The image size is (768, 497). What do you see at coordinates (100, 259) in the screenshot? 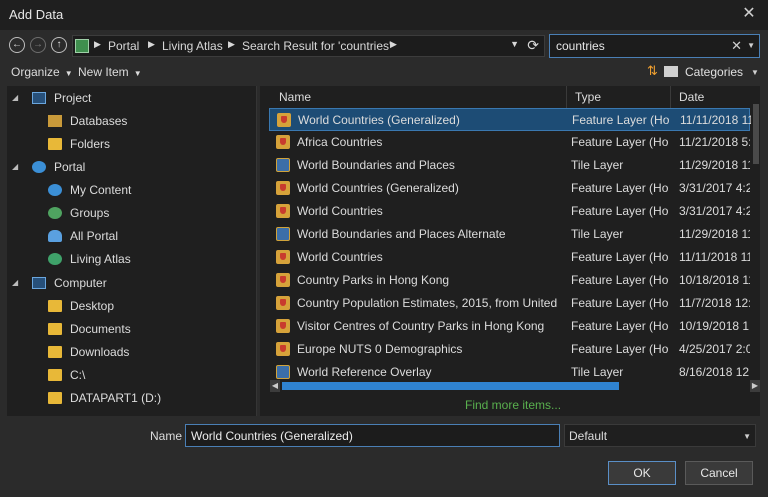
I see `tree-label: Living Atlas` at bounding box center [100, 259].